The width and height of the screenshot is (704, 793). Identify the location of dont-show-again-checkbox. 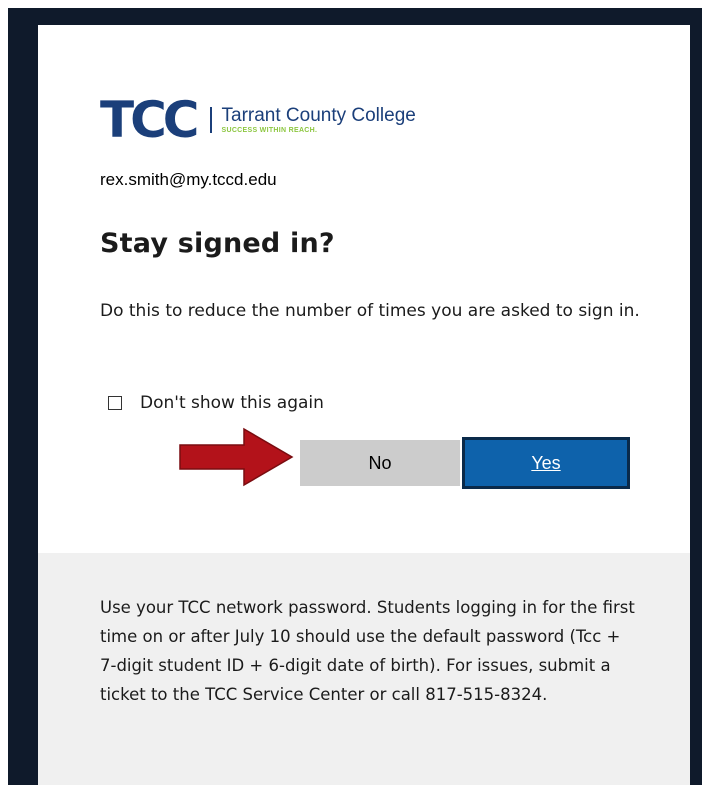
(115, 403).